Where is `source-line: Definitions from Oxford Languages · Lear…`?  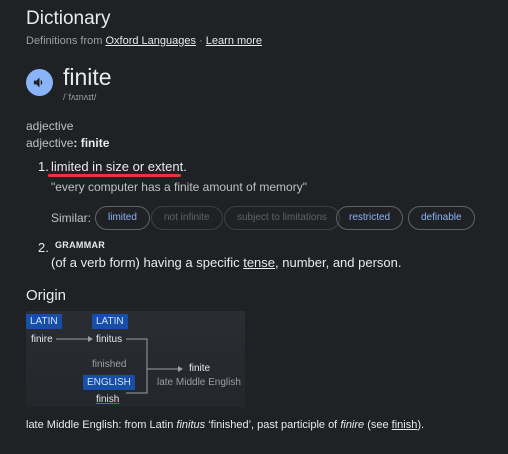 source-line: Definitions from Oxford Languages · Lear… is located at coordinates (144, 41).